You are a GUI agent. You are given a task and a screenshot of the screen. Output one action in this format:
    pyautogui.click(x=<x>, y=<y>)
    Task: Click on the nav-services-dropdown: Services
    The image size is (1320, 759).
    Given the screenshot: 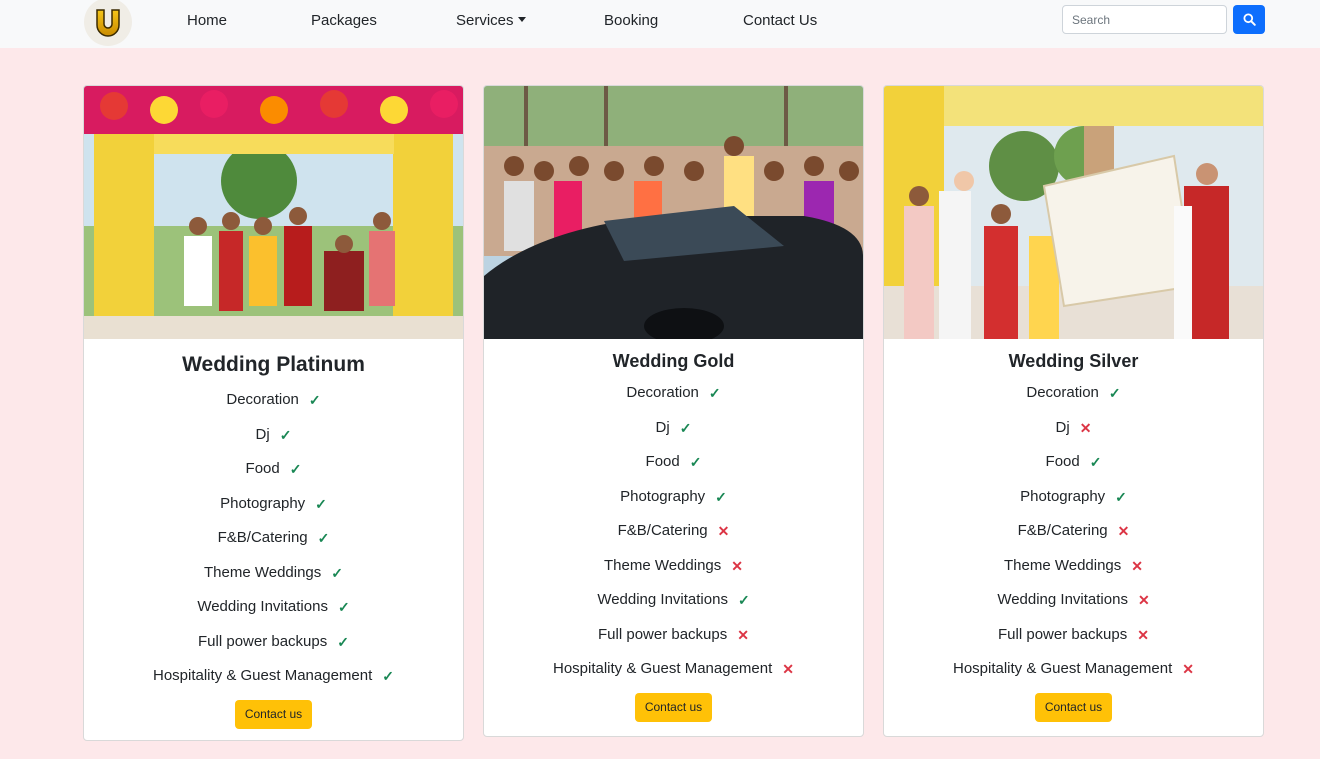 What is the action you would take?
    pyautogui.click(x=491, y=21)
    